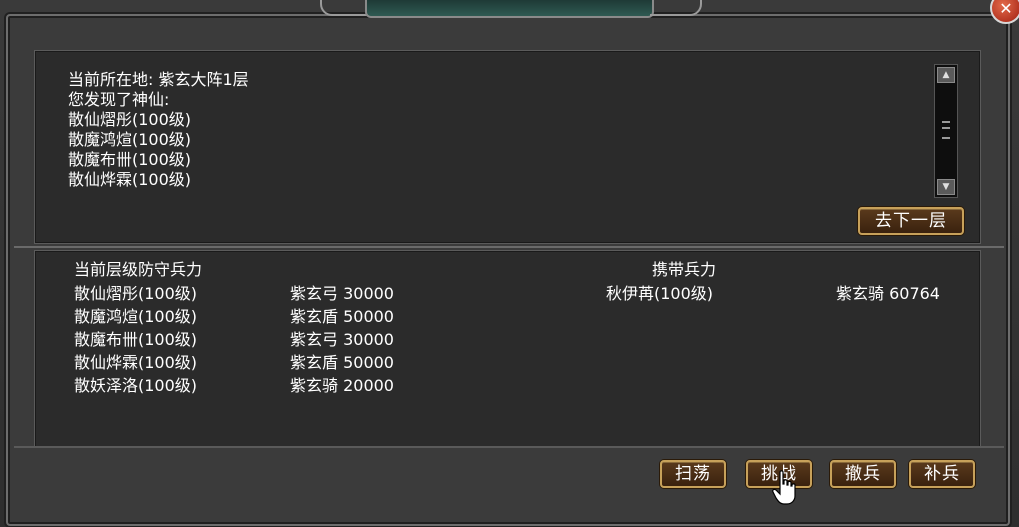 This screenshot has width=1019, height=527. I want to click on defender-name: 散魔鸿煊(100级), so click(136, 316).